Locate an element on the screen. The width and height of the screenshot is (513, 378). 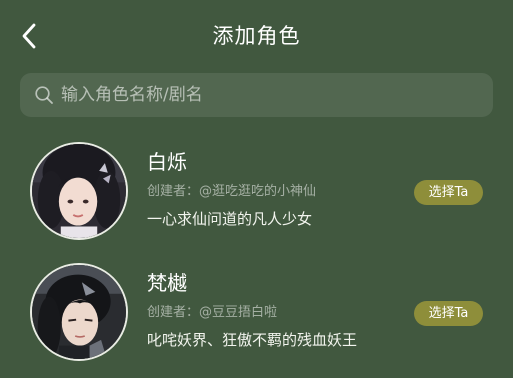
search-bar is located at coordinates (256, 95).